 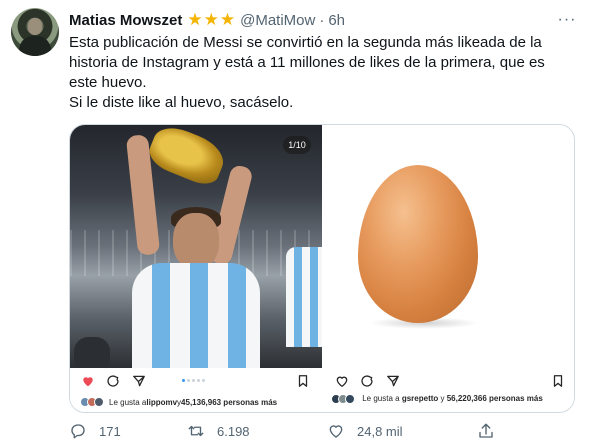 I want to click on author-avatar, so click(x=35, y=32).